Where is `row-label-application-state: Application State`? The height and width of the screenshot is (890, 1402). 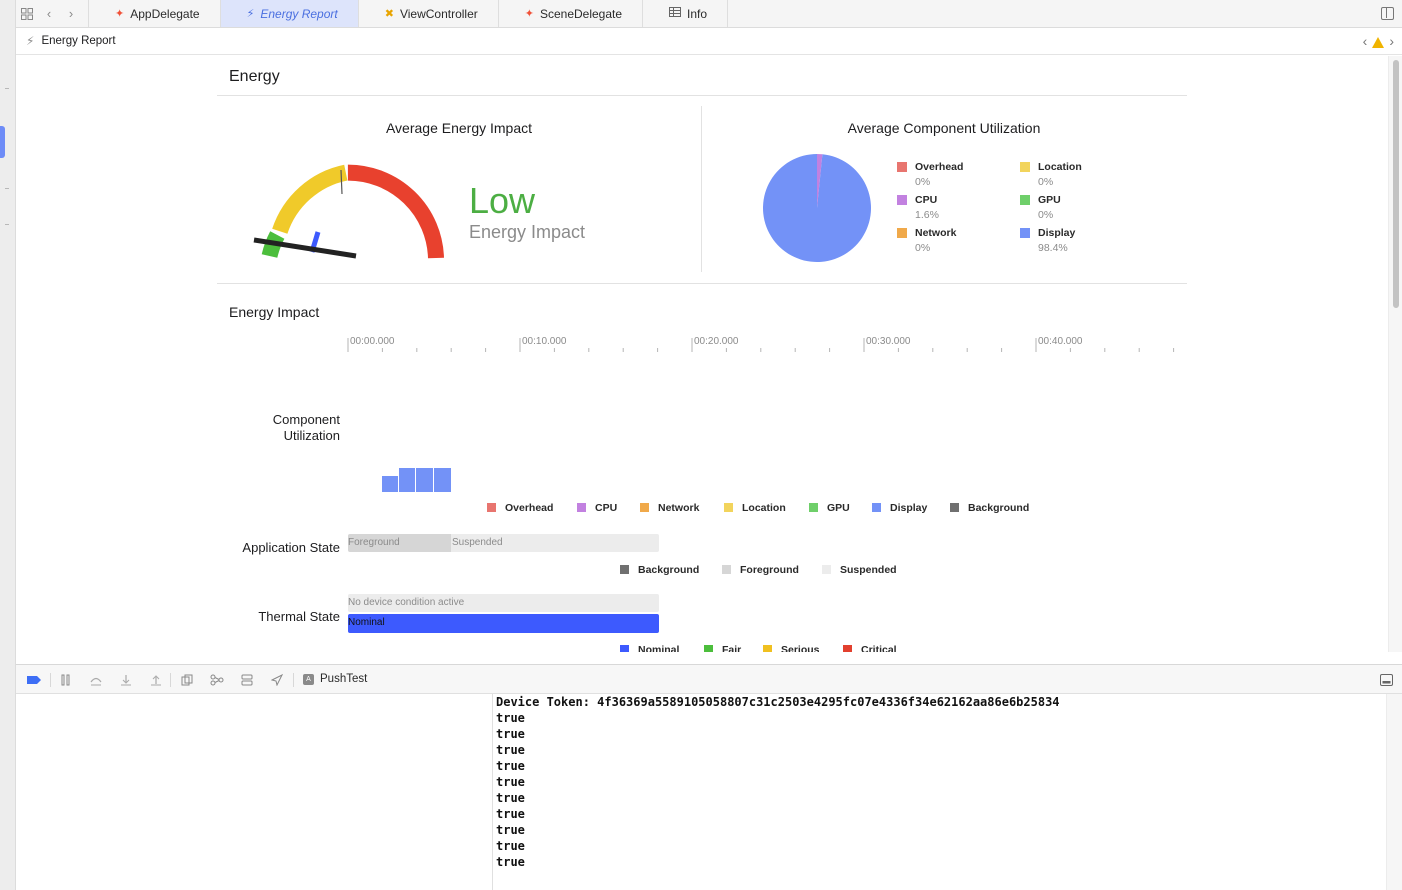
row-label-application-state: Application State is located at coordinates (291, 547).